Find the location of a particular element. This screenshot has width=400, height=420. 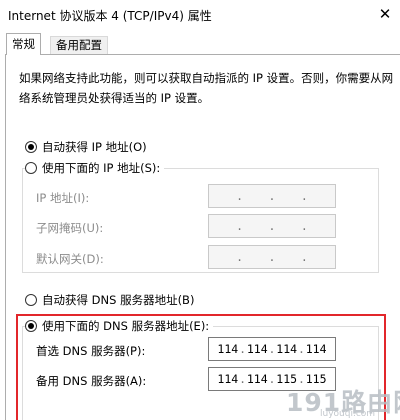

auto-ip-label: 自动获得 IP 地址(O) is located at coordinates (94, 147).